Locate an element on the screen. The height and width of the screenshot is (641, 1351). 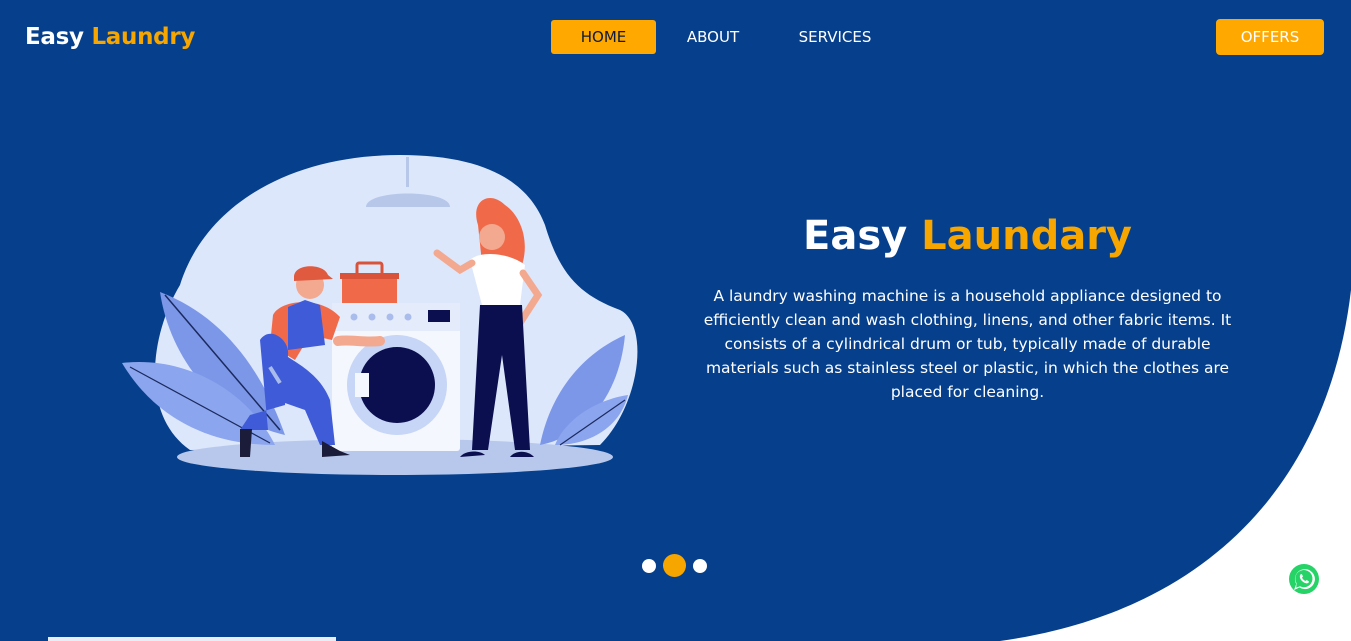
nav-about: ABOUT is located at coordinates (713, 37).